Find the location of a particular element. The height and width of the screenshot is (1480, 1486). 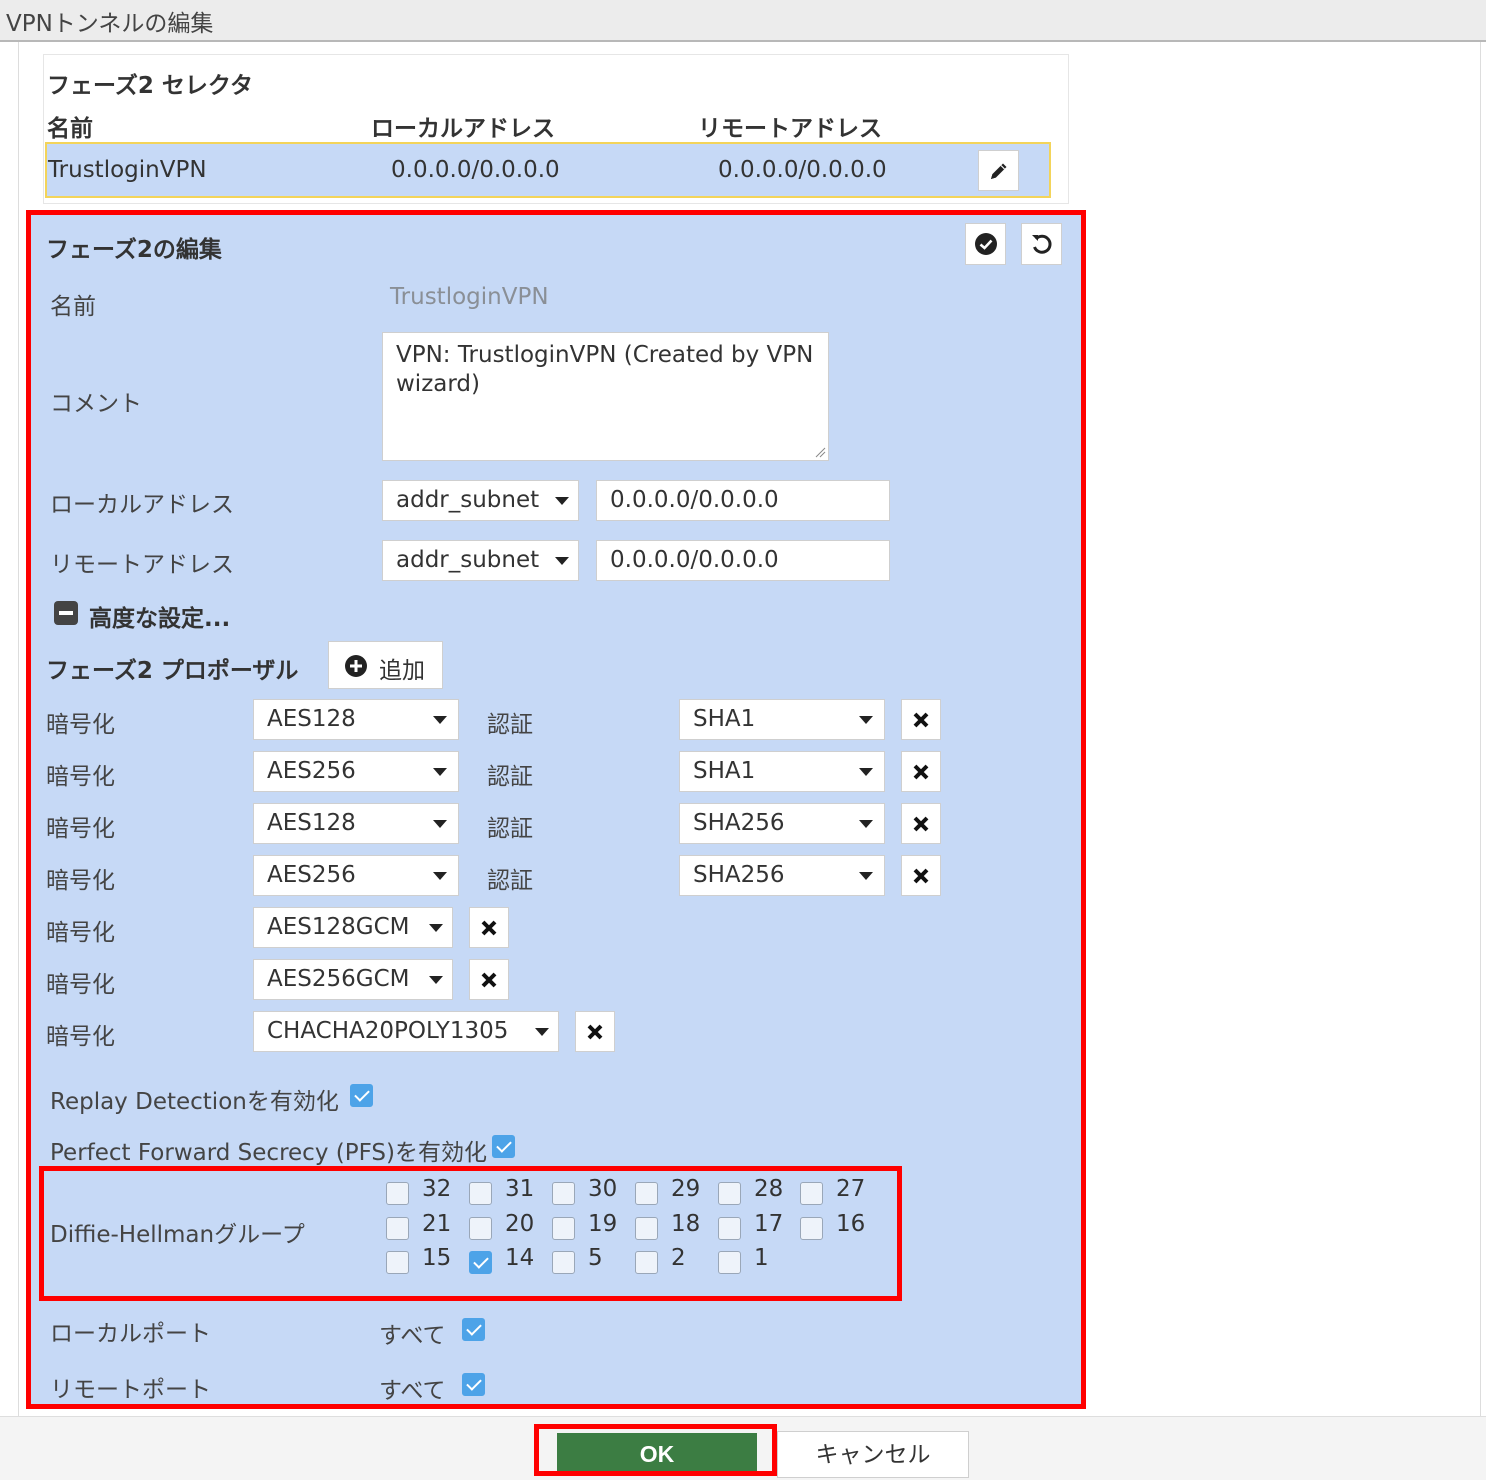

apply-button is located at coordinates (985, 244).